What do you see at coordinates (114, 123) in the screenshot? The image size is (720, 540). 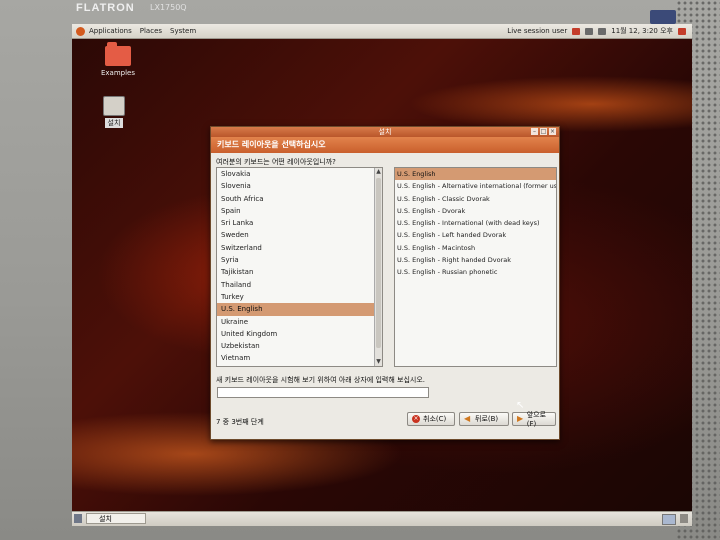 I see `desktop-icon-label: 설치` at bounding box center [114, 123].